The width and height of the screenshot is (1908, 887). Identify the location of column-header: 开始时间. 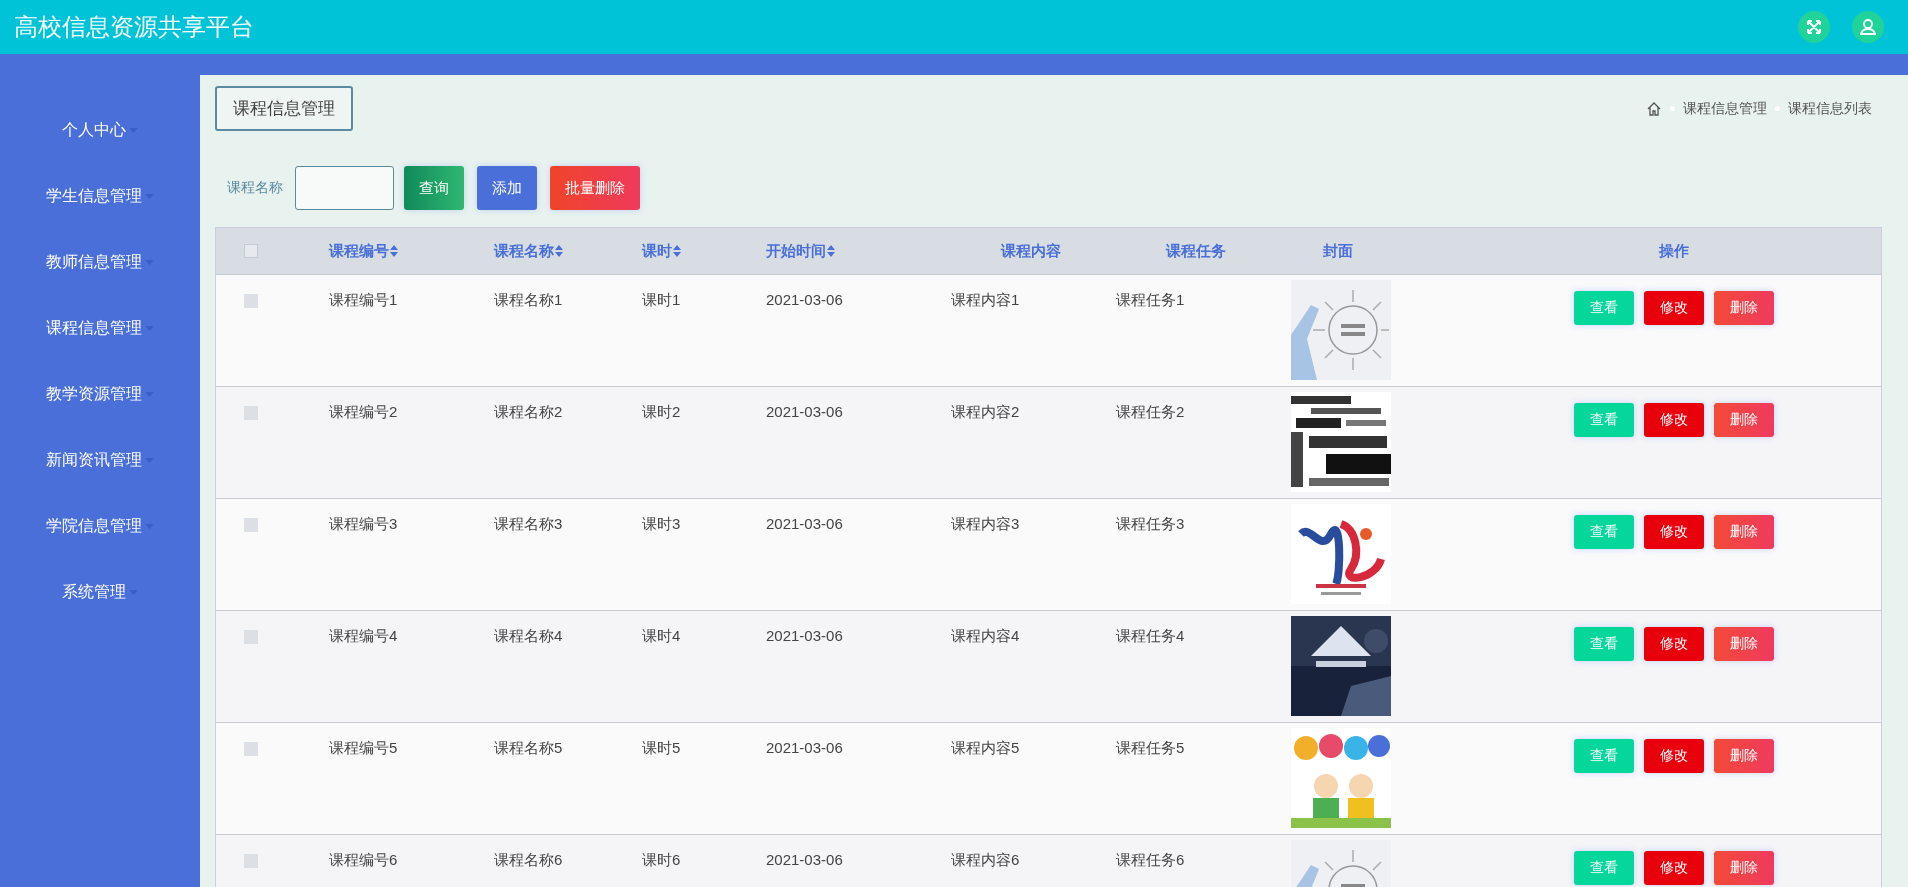
(800, 251).